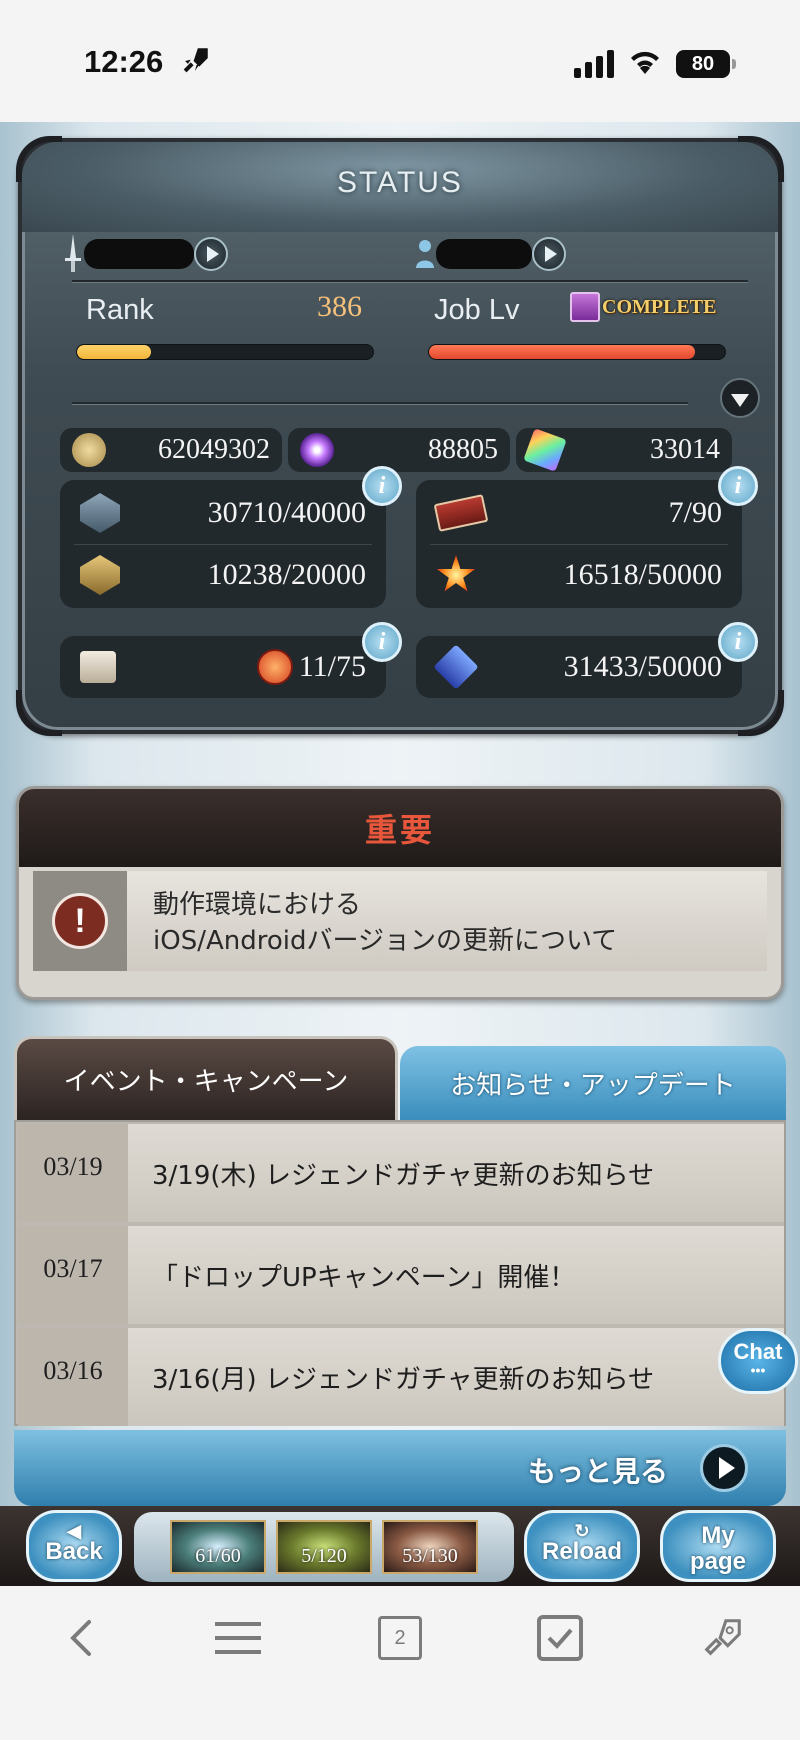 Image resolution: width=800 pixels, height=1740 pixels. I want to click on notice-line: iOS/Androidバージョンの更新について, so click(385, 941).